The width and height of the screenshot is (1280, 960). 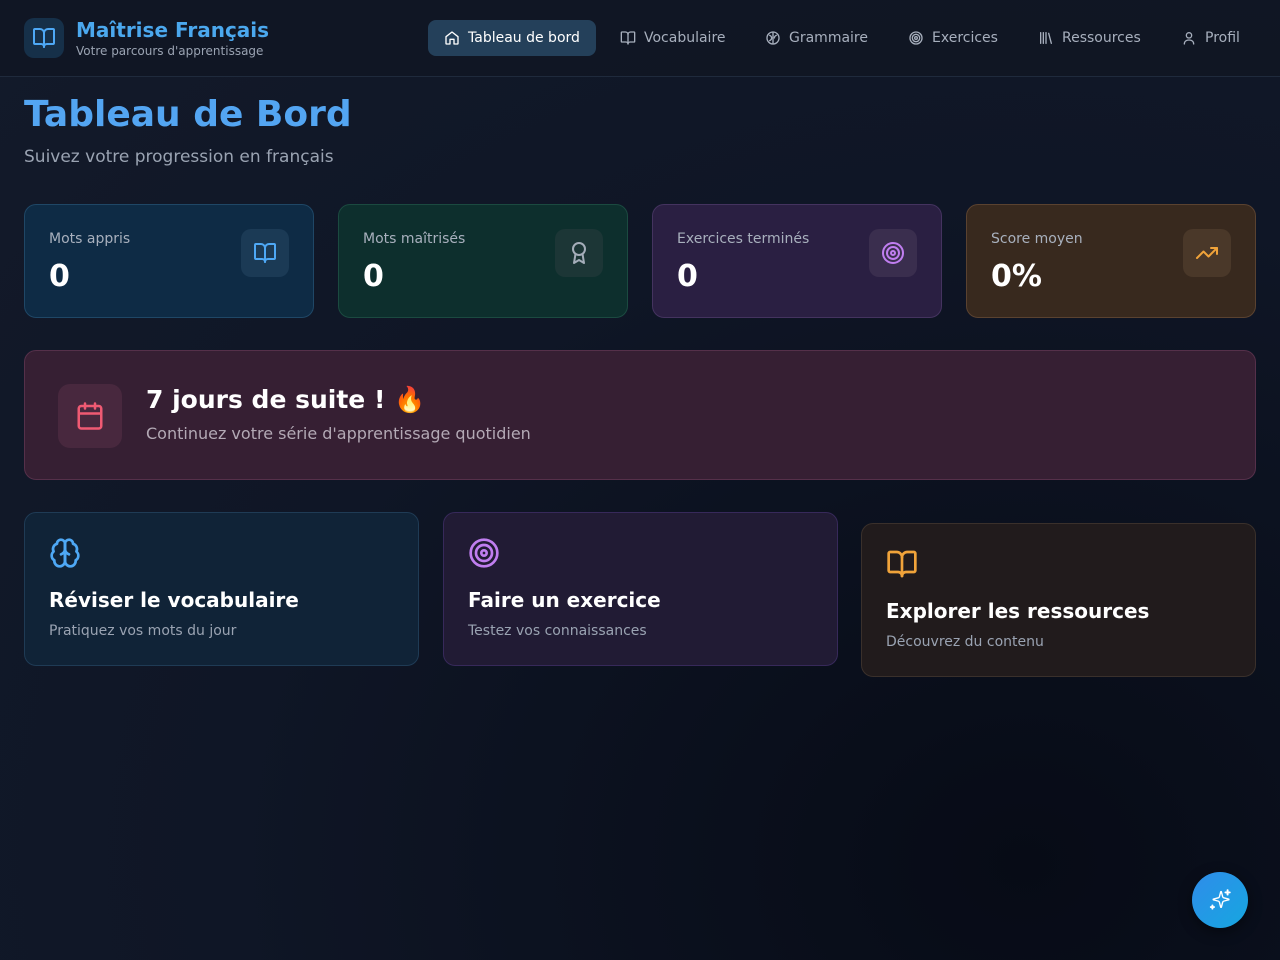 What do you see at coordinates (286, 399) in the screenshot?
I see `streak-title: 7 jours de suite ! 🔥` at bounding box center [286, 399].